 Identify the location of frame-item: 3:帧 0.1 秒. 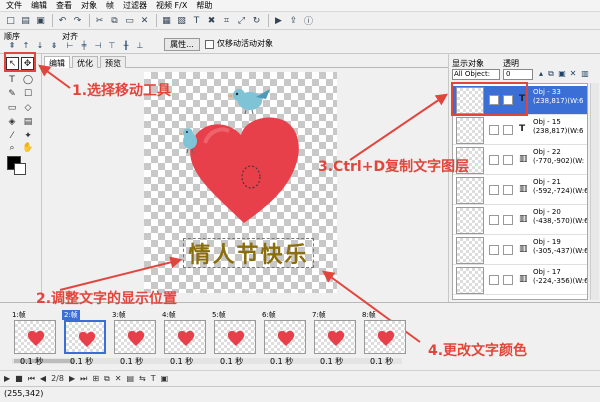
(136, 339).